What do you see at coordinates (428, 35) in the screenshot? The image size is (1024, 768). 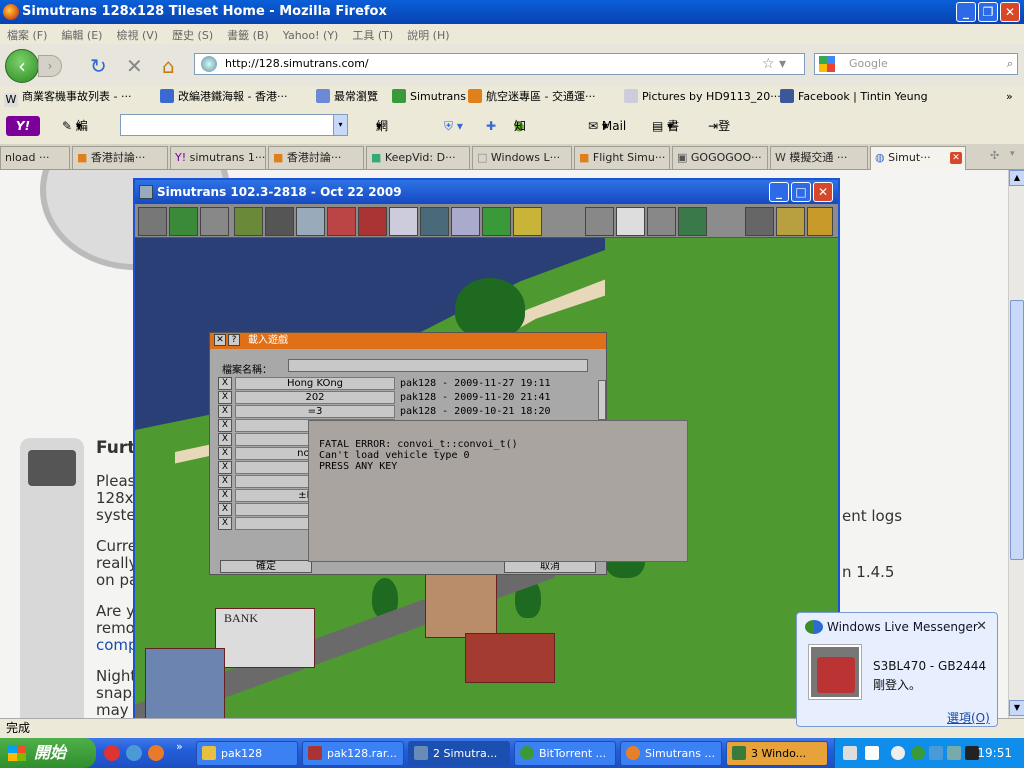 I see `menu-help: 說明 (H)` at bounding box center [428, 35].